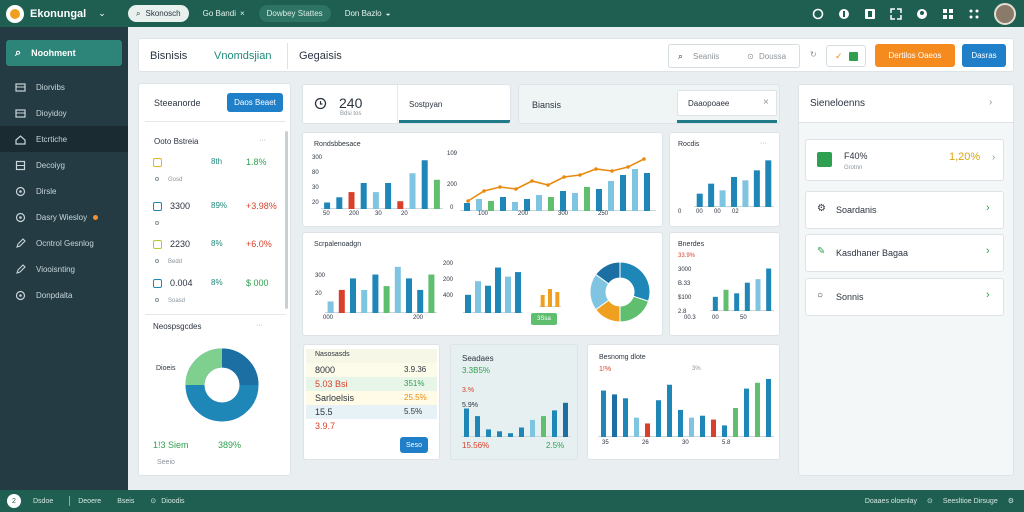 Image resolution: width=1024 pixels, height=512 pixels. I want to click on tab-daaopoaee: Daaopoaee ×, so click(727, 103).